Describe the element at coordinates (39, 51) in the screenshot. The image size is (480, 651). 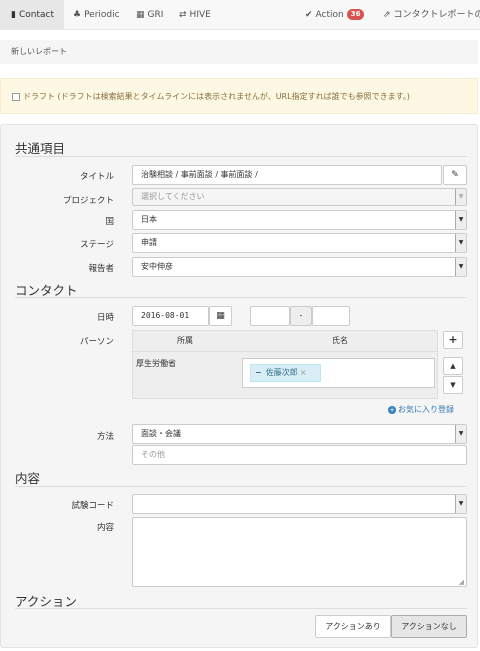
I see `page-title: 新しいレポート` at that location.